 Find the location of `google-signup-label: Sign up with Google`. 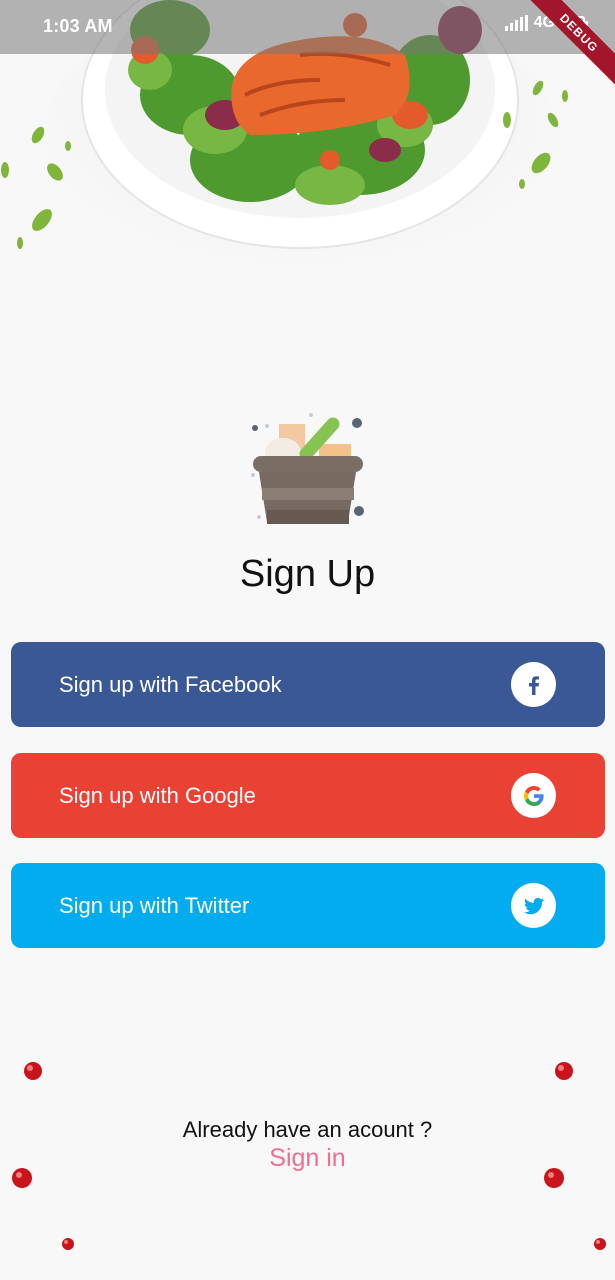

google-signup-label: Sign up with Google is located at coordinates (157, 795).